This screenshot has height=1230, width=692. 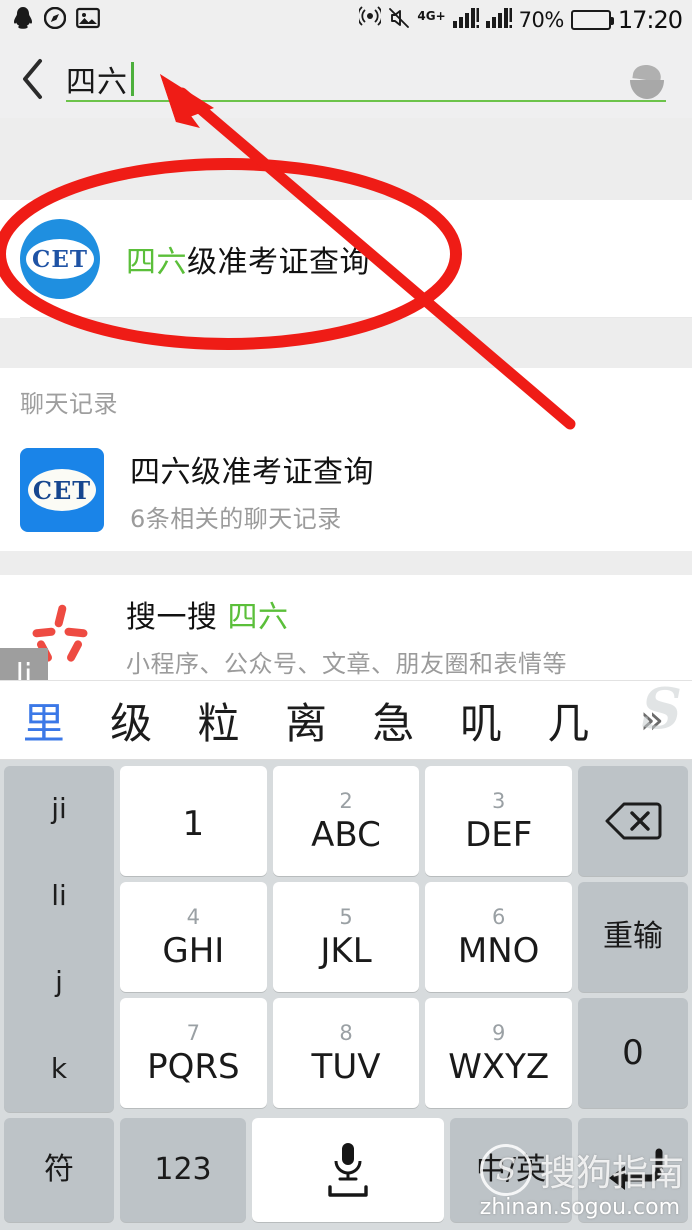 I want to click on key-3-label: DEF, so click(x=499, y=834).